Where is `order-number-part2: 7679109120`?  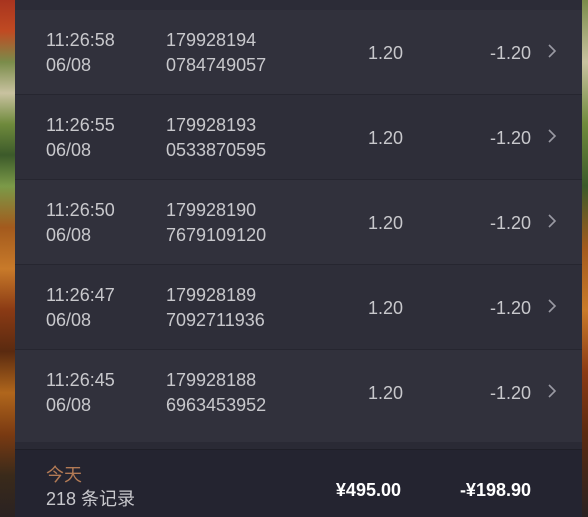
order-number-part2: 7679109120 is located at coordinates (216, 235).